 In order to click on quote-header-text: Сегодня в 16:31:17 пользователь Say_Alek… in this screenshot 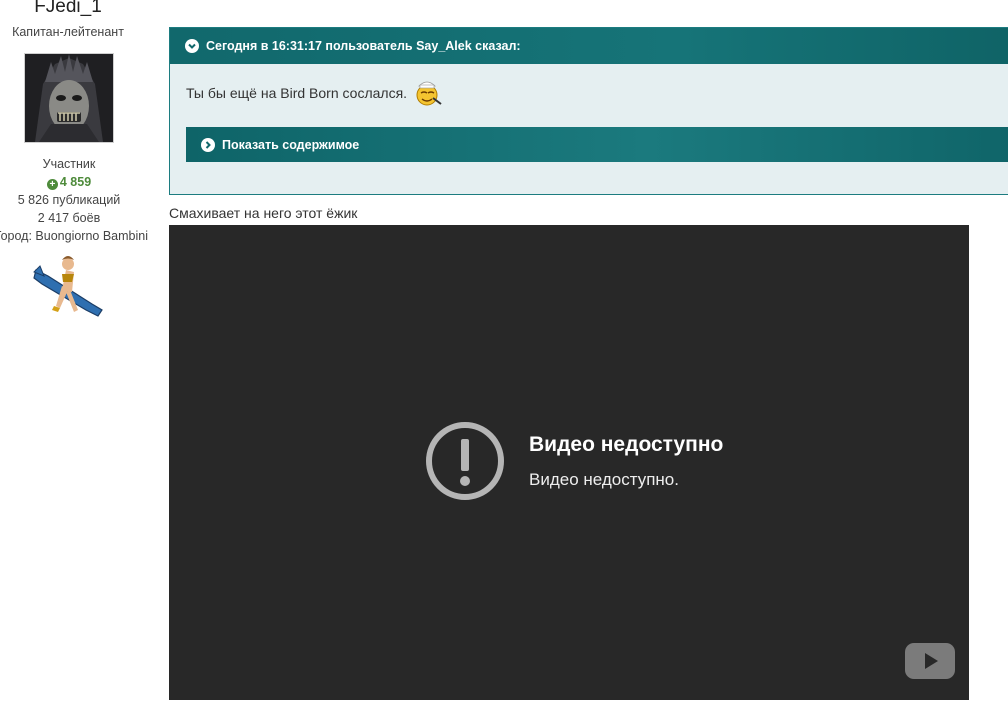, I will do `click(363, 46)`.